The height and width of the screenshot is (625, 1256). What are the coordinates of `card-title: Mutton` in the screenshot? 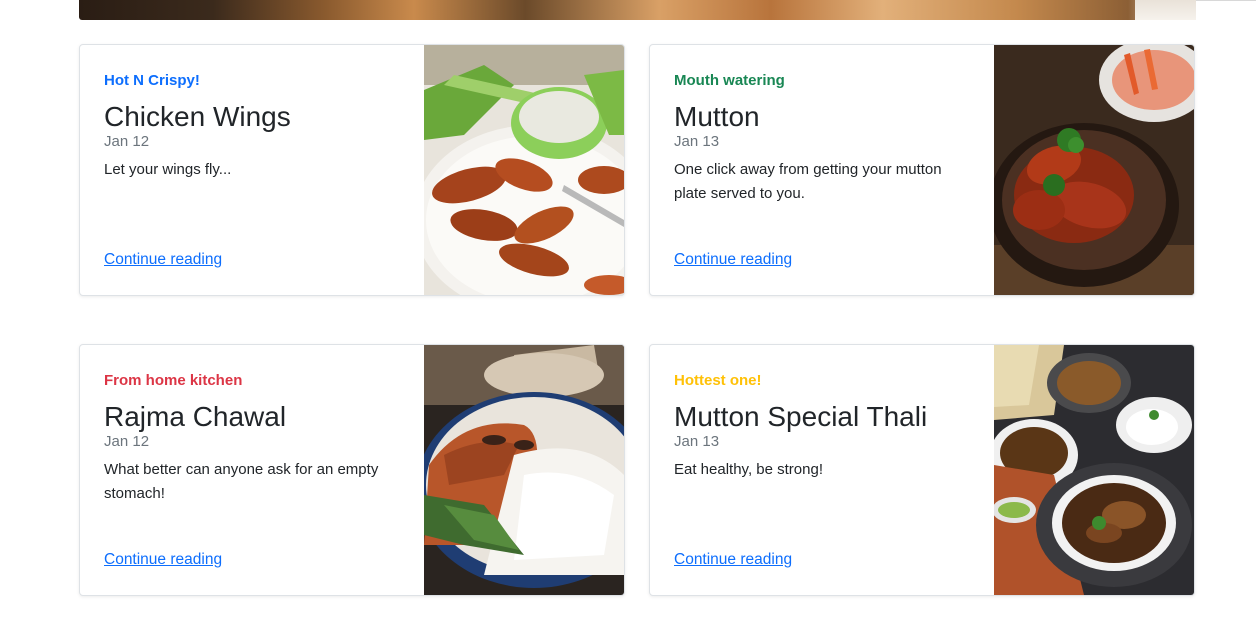 It's located at (717, 116).